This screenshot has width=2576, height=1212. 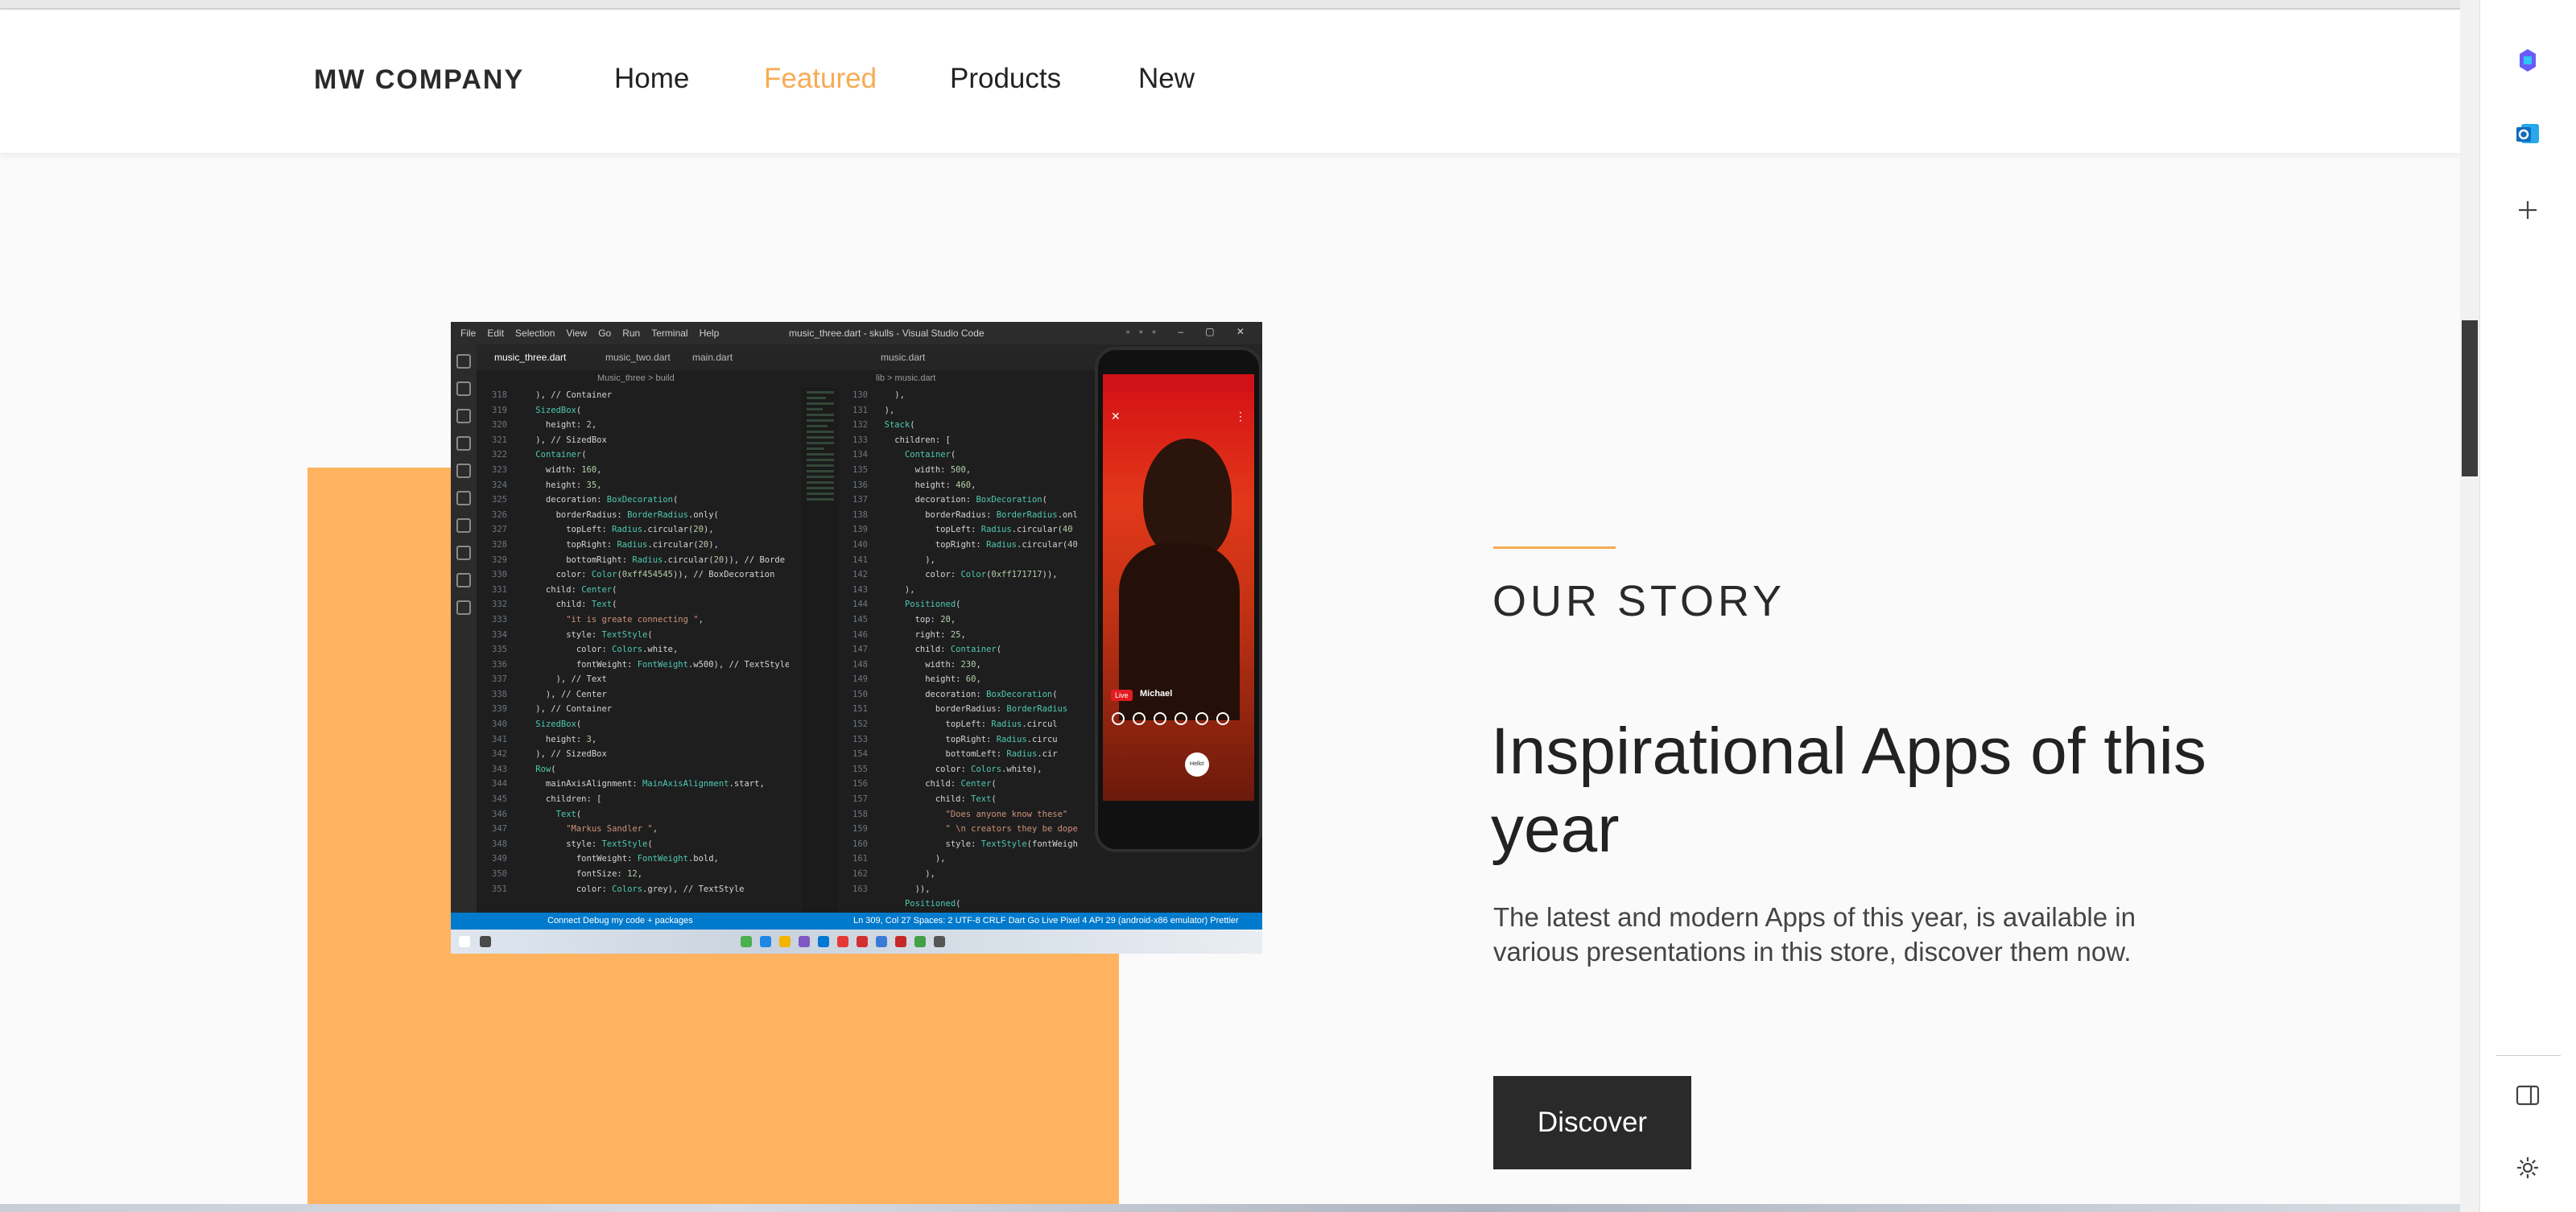 I want to click on database-icon, so click(x=463, y=580).